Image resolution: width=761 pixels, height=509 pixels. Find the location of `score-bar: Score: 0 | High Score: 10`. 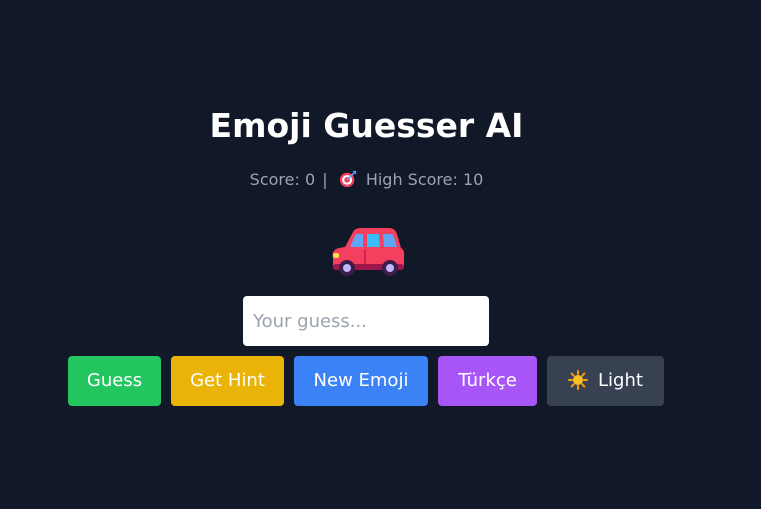

score-bar: Score: 0 | High Score: 10 is located at coordinates (366, 180).